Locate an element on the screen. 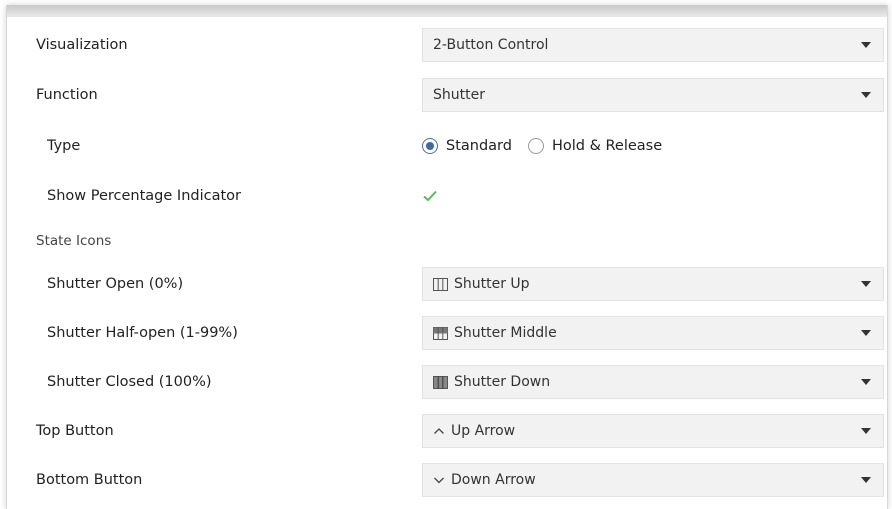 This screenshot has height=509, width=892. function-label: Function is located at coordinates (67, 95).